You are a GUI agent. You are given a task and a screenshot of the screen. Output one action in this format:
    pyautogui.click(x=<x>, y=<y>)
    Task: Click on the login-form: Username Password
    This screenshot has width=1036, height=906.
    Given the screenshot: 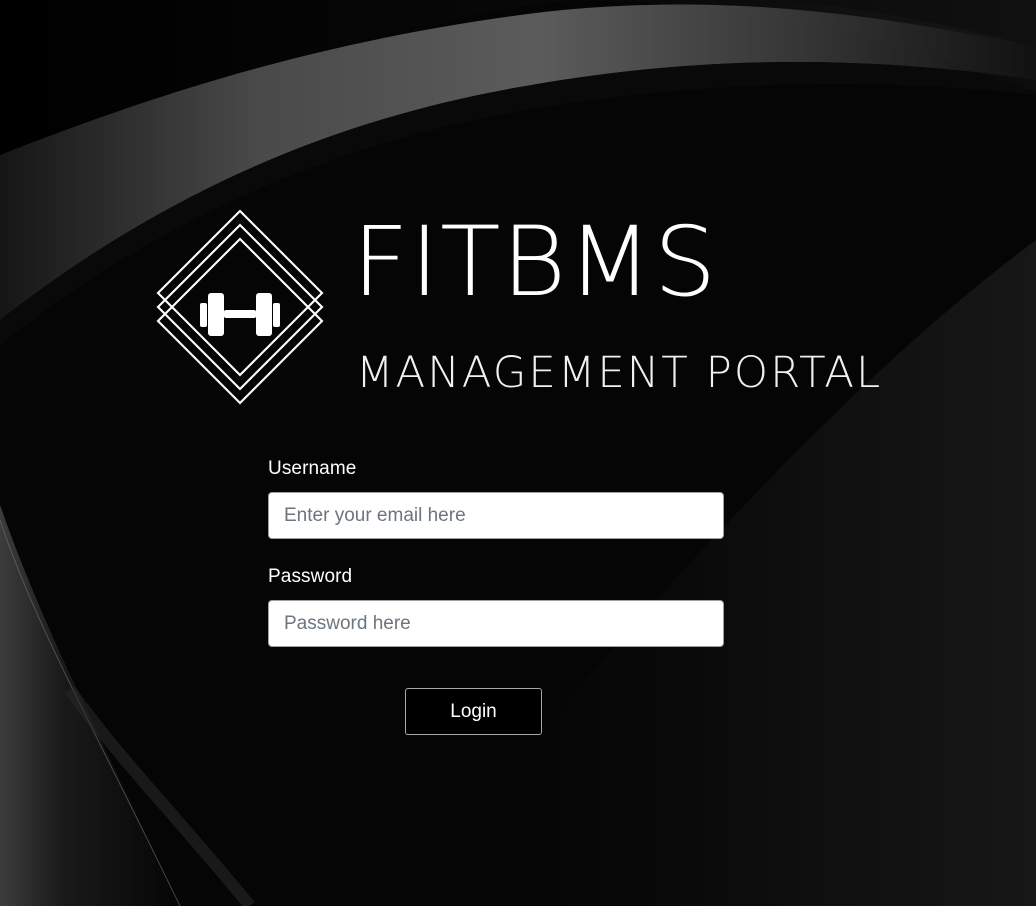 What is the action you would take?
    pyautogui.click(x=496, y=552)
    